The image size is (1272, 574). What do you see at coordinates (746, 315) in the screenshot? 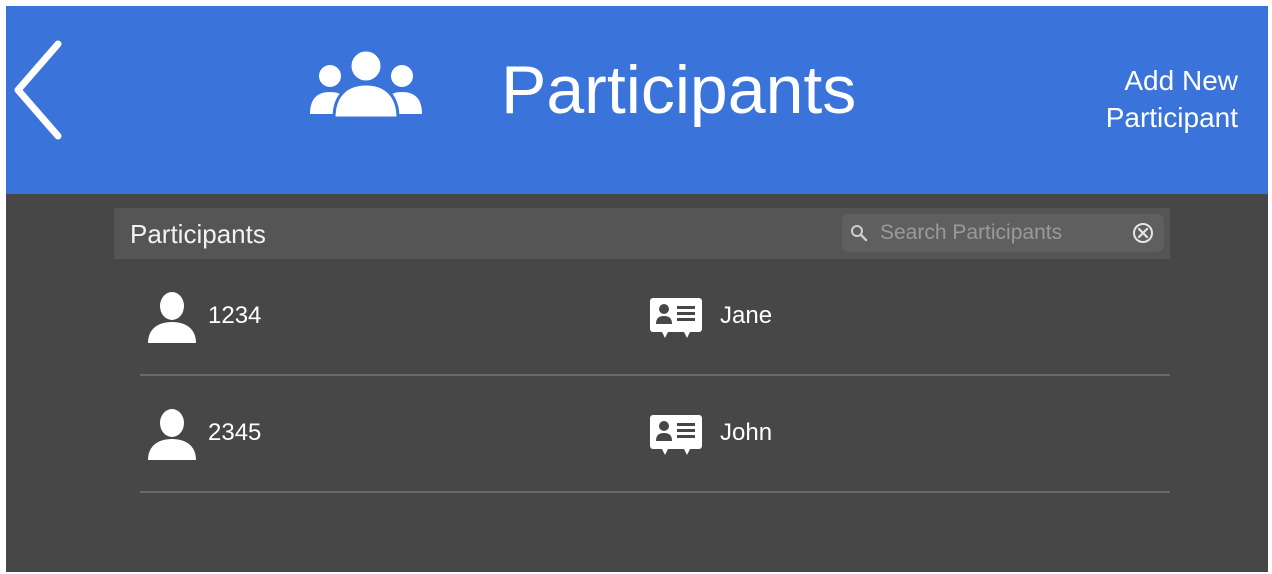
I see `participant-name: Jane` at bounding box center [746, 315].